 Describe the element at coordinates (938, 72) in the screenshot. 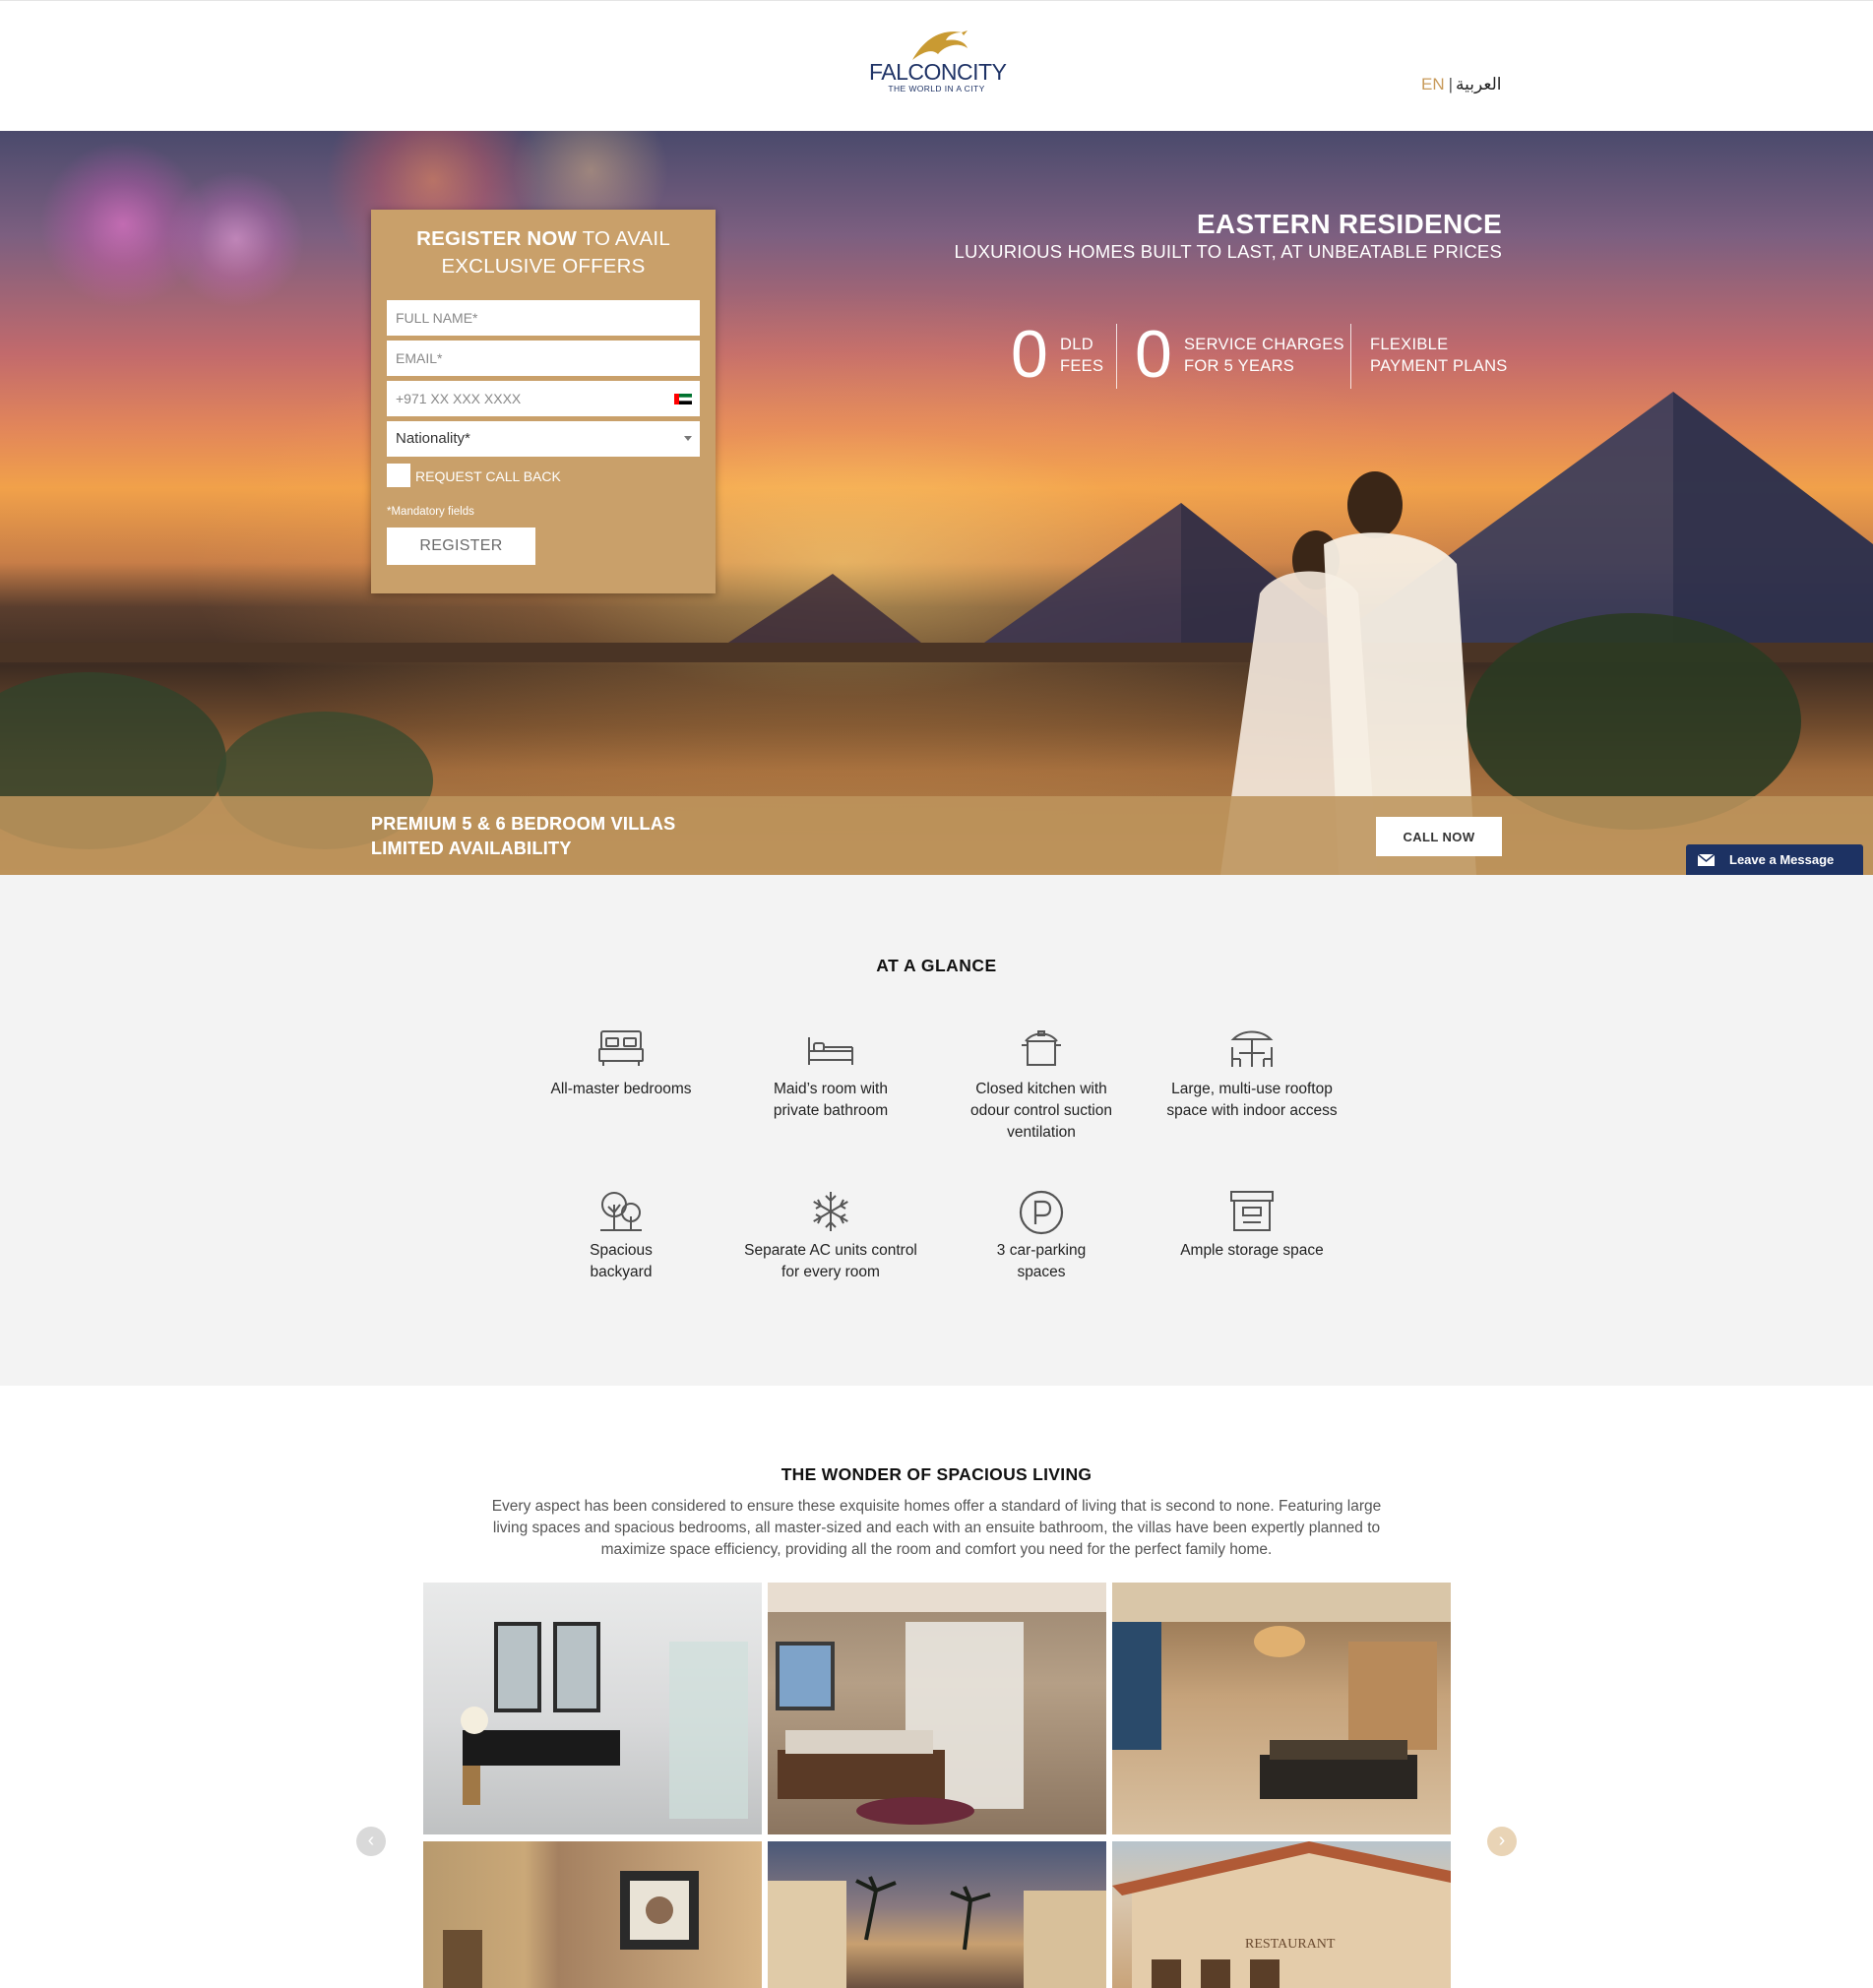

I see `logo-wordmark: FALCONCITY` at that location.